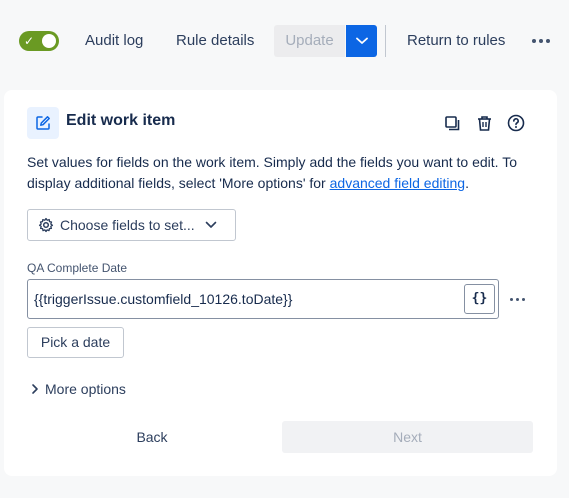 The image size is (569, 498). What do you see at coordinates (479, 299) in the screenshot?
I see `smart-value-button: {}` at bounding box center [479, 299].